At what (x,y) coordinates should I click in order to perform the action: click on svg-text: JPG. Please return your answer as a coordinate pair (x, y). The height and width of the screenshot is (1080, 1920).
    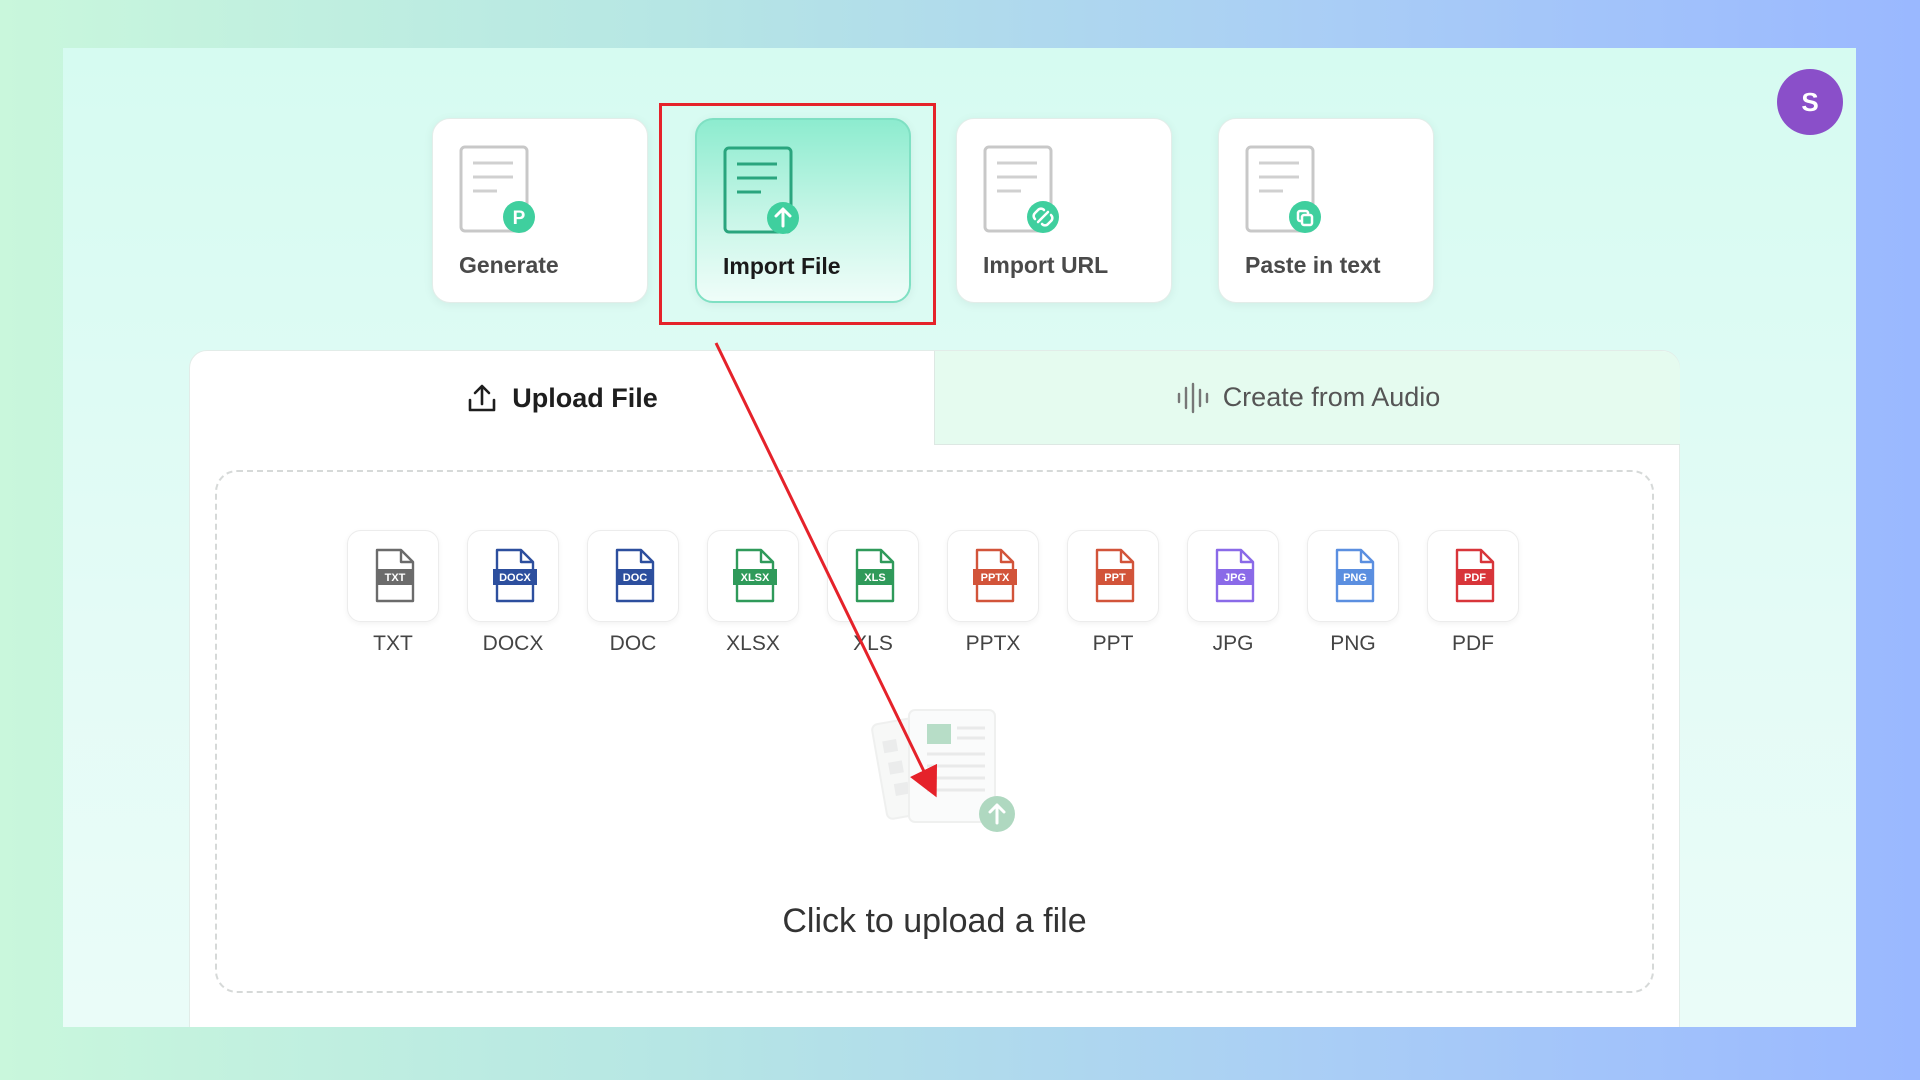
    Looking at the image, I should click on (1235, 578).